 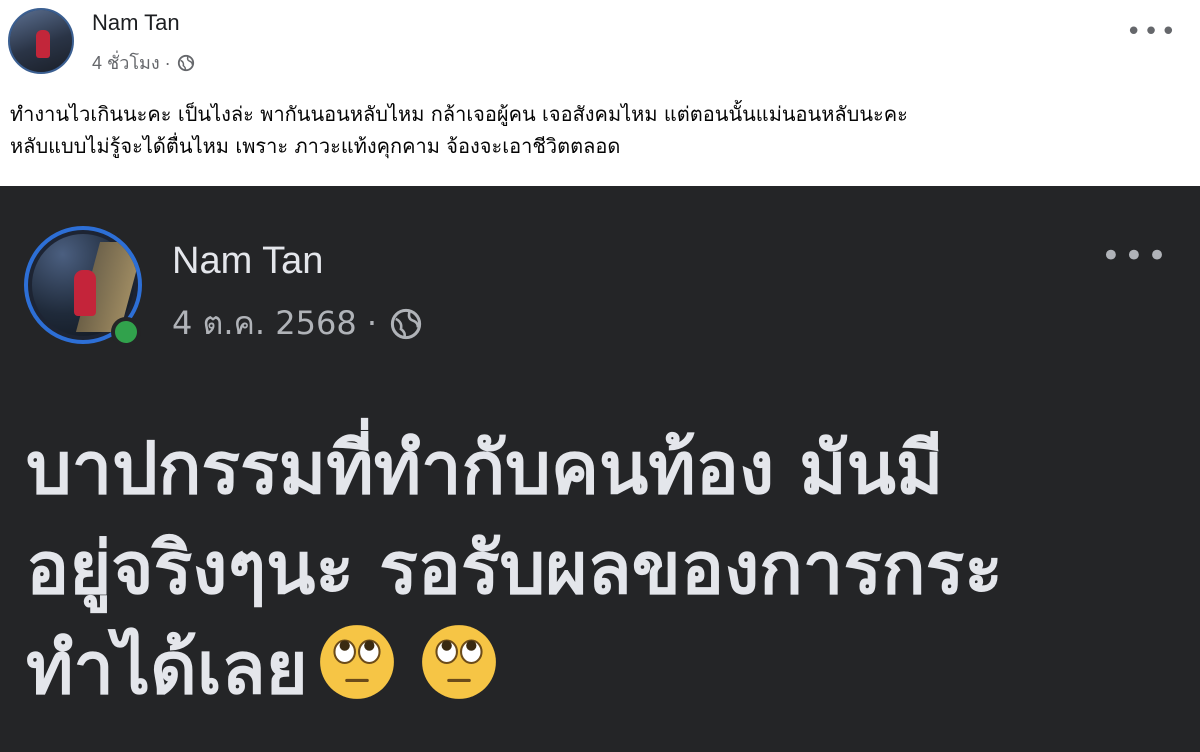 What do you see at coordinates (136, 23) in the screenshot?
I see `author-name: Nam Tan` at bounding box center [136, 23].